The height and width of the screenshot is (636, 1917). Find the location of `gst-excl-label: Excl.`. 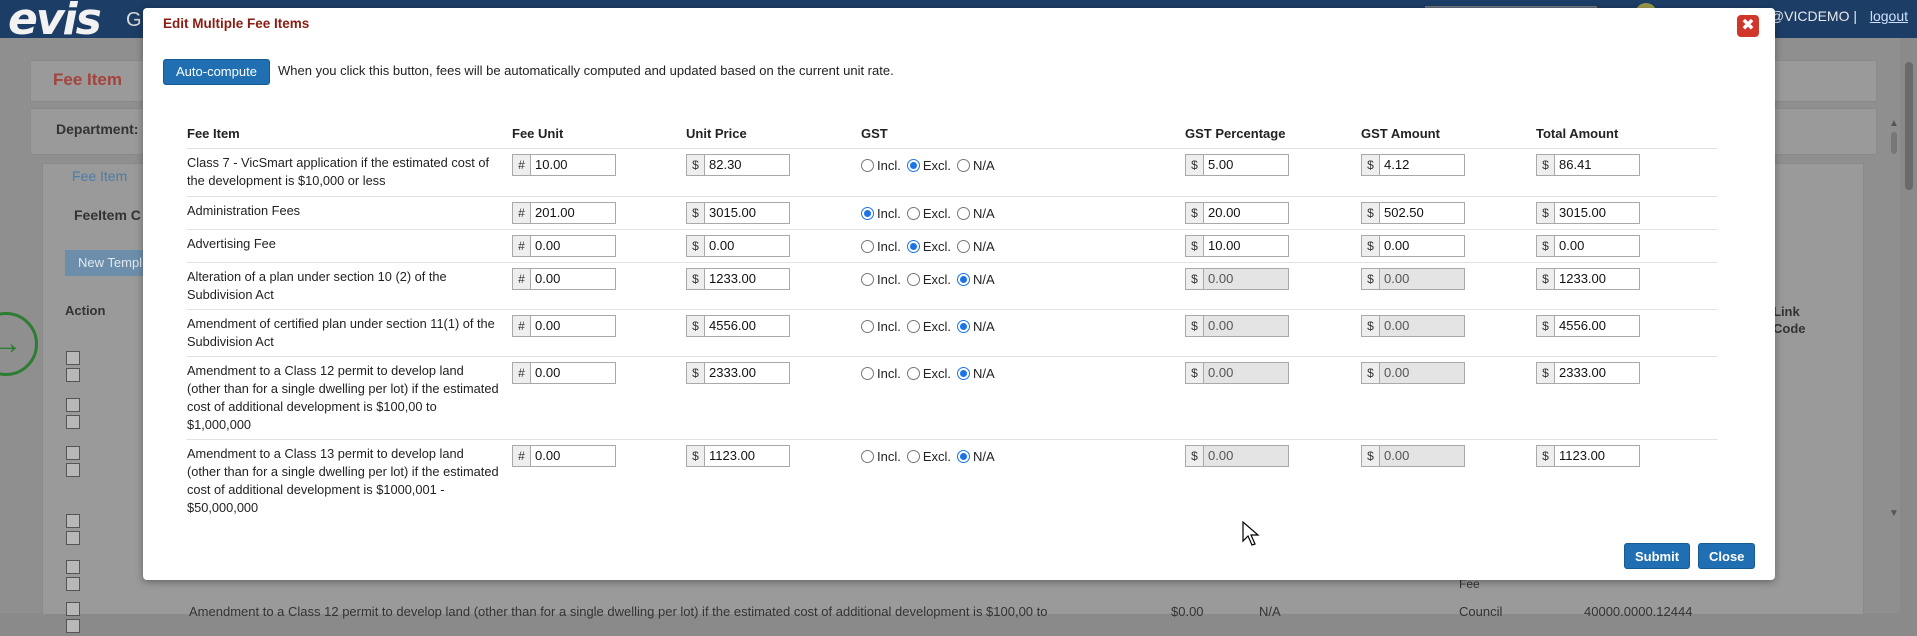

gst-excl-label: Excl. is located at coordinates (937, 165).